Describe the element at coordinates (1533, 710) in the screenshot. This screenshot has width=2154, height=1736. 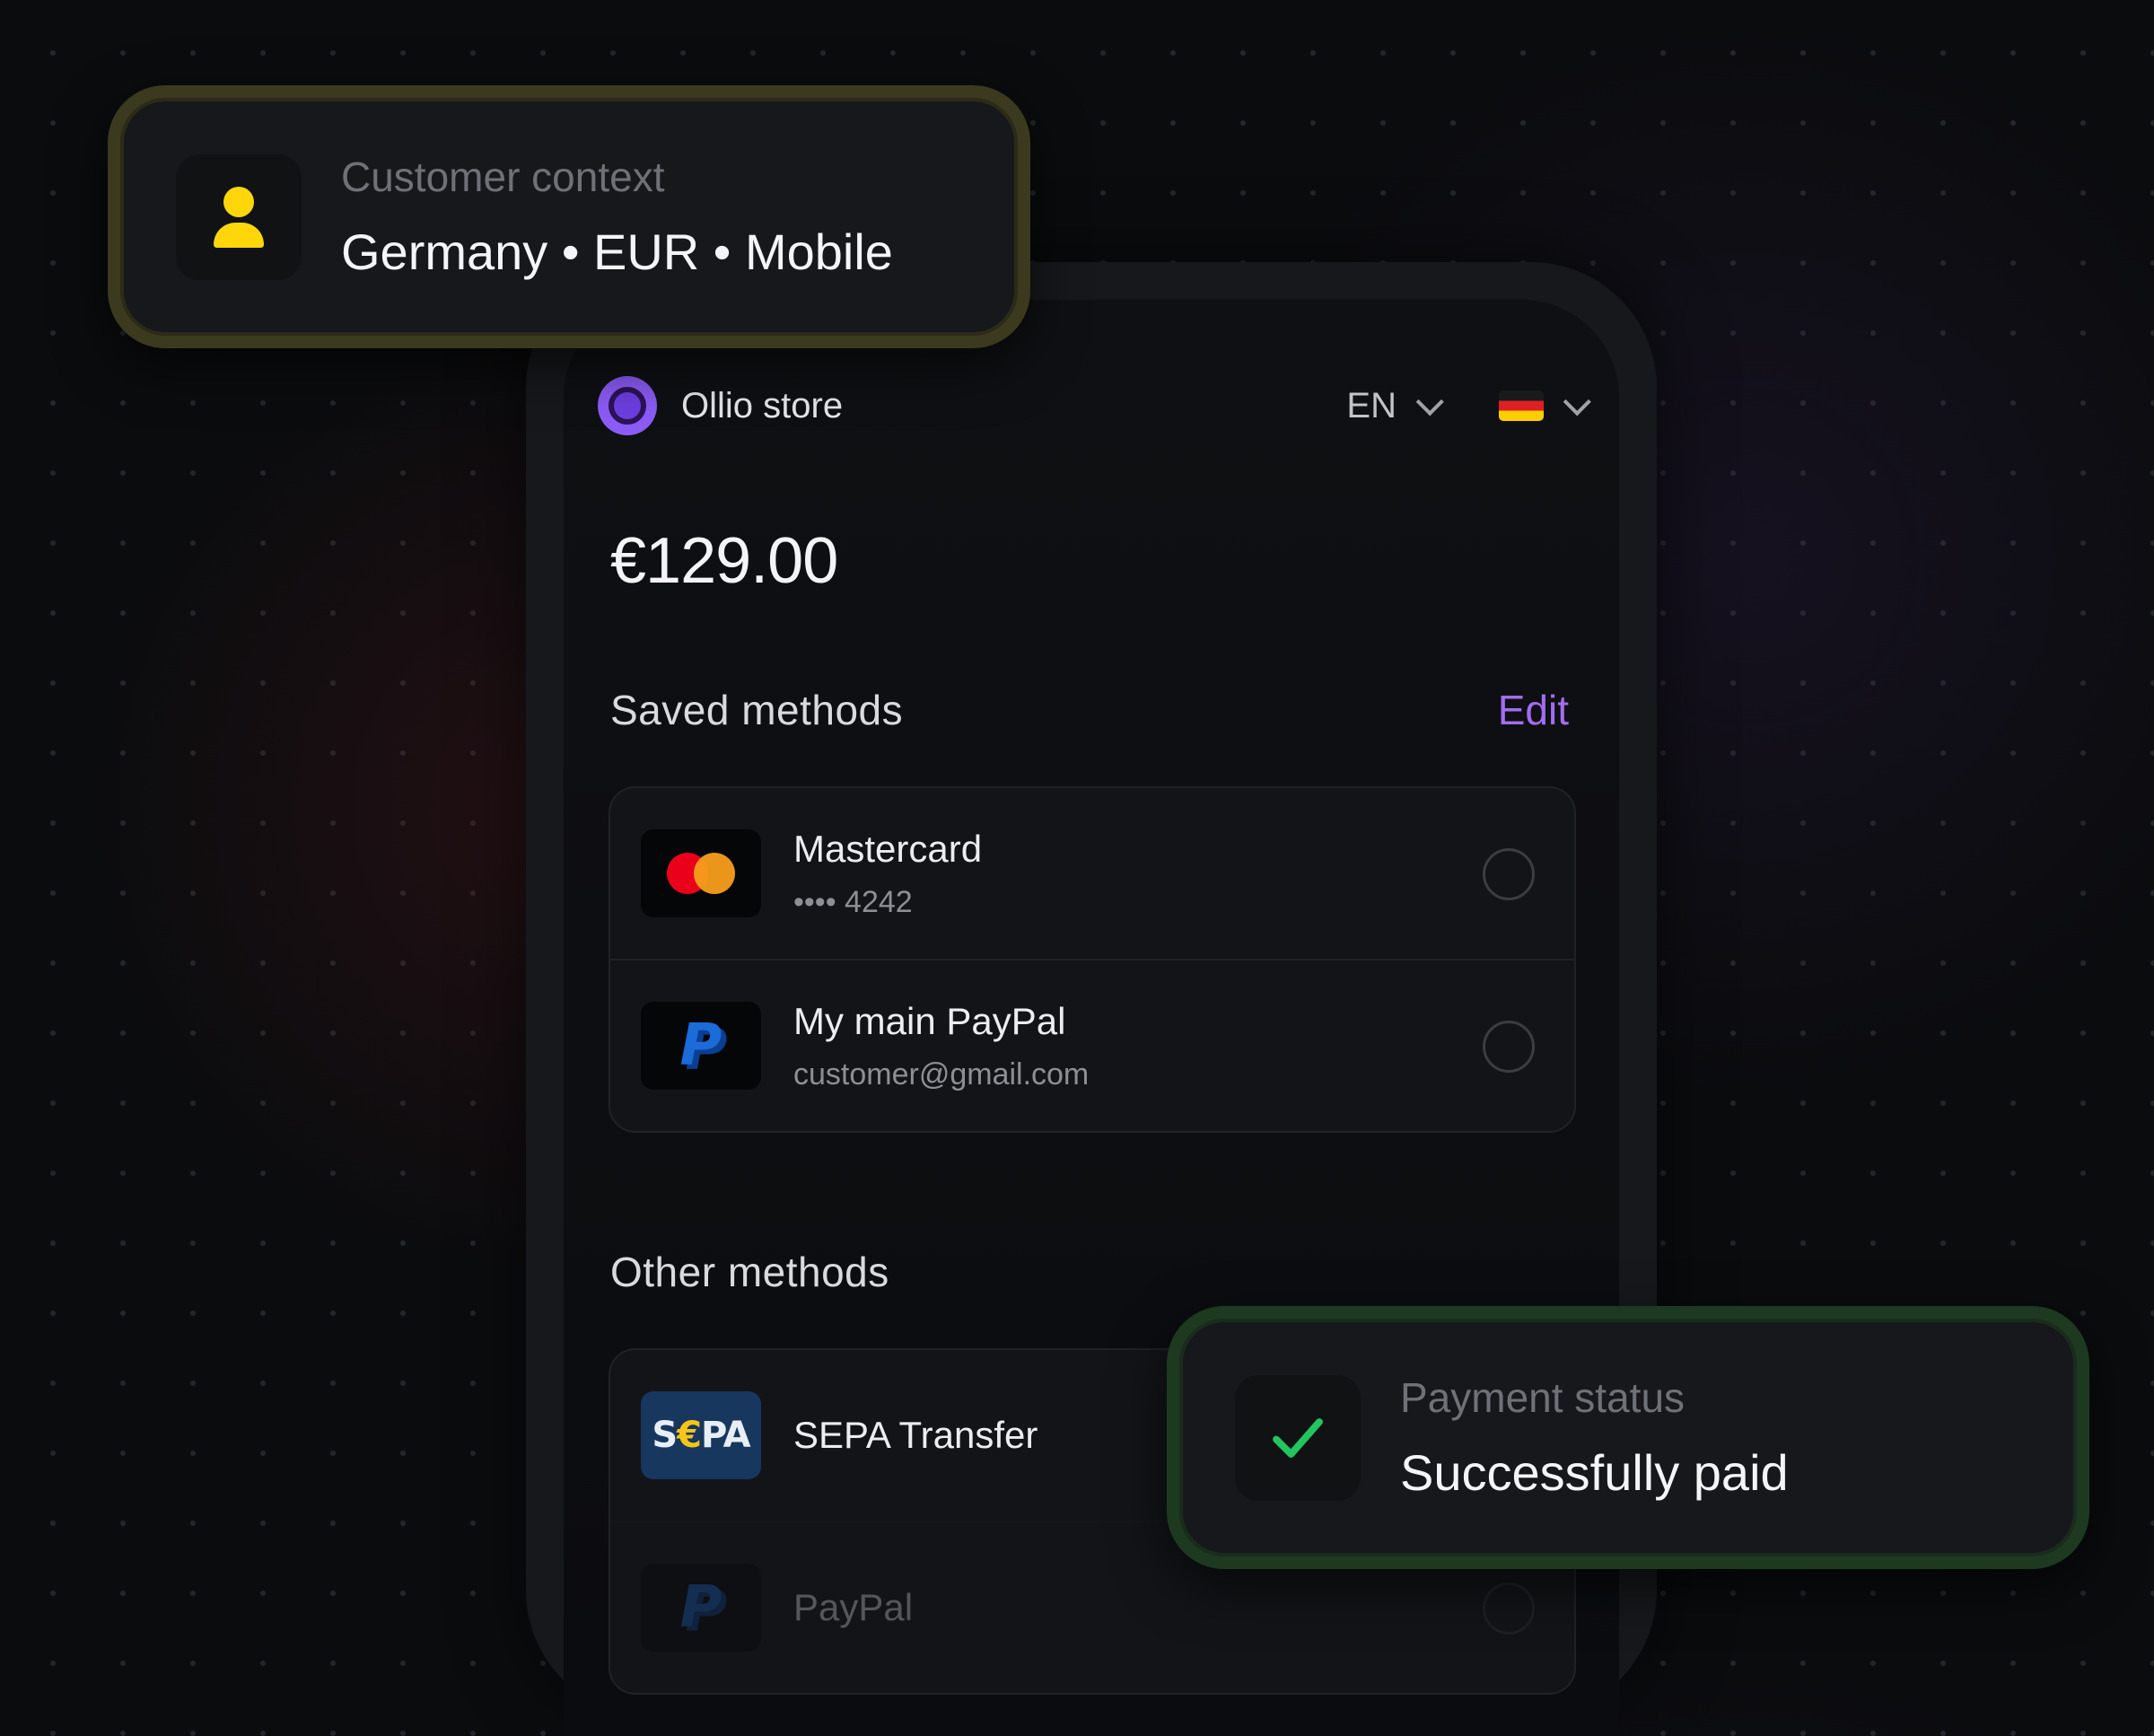
I see `edit-button: Edit` at that location.